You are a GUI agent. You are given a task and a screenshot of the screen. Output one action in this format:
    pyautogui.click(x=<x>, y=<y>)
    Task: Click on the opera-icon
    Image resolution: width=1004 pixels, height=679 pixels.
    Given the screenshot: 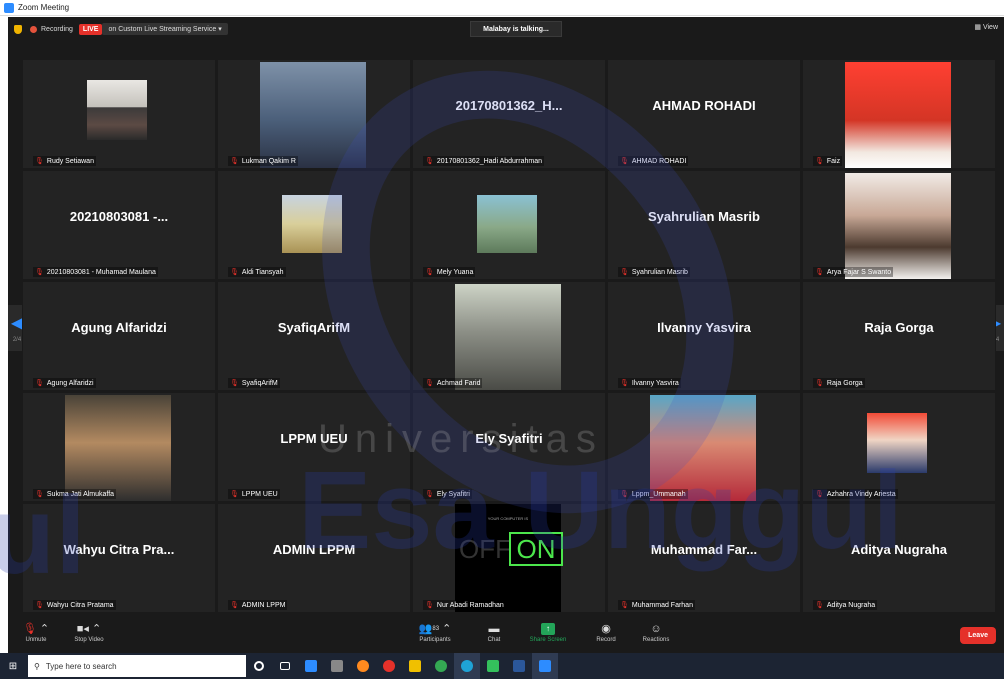 What is the action you would take?
    pyautogui.click(x=389, y=666)
    